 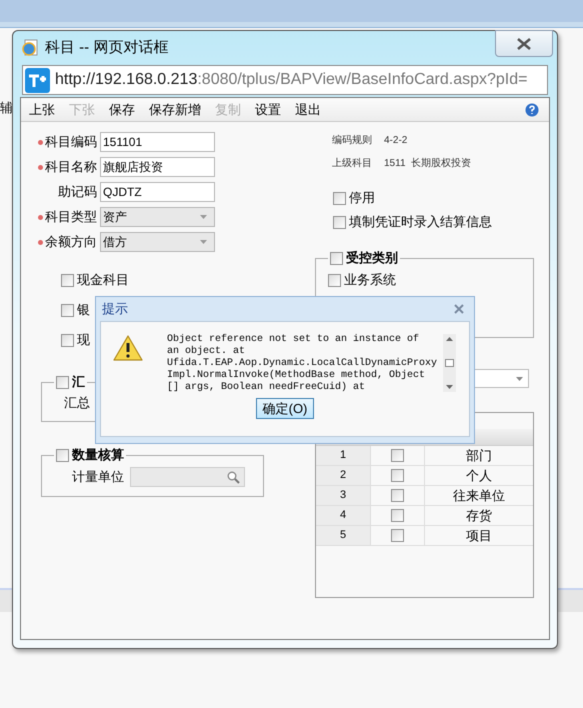 I want to click on input-field: 151101, so click(x=157, y=142).